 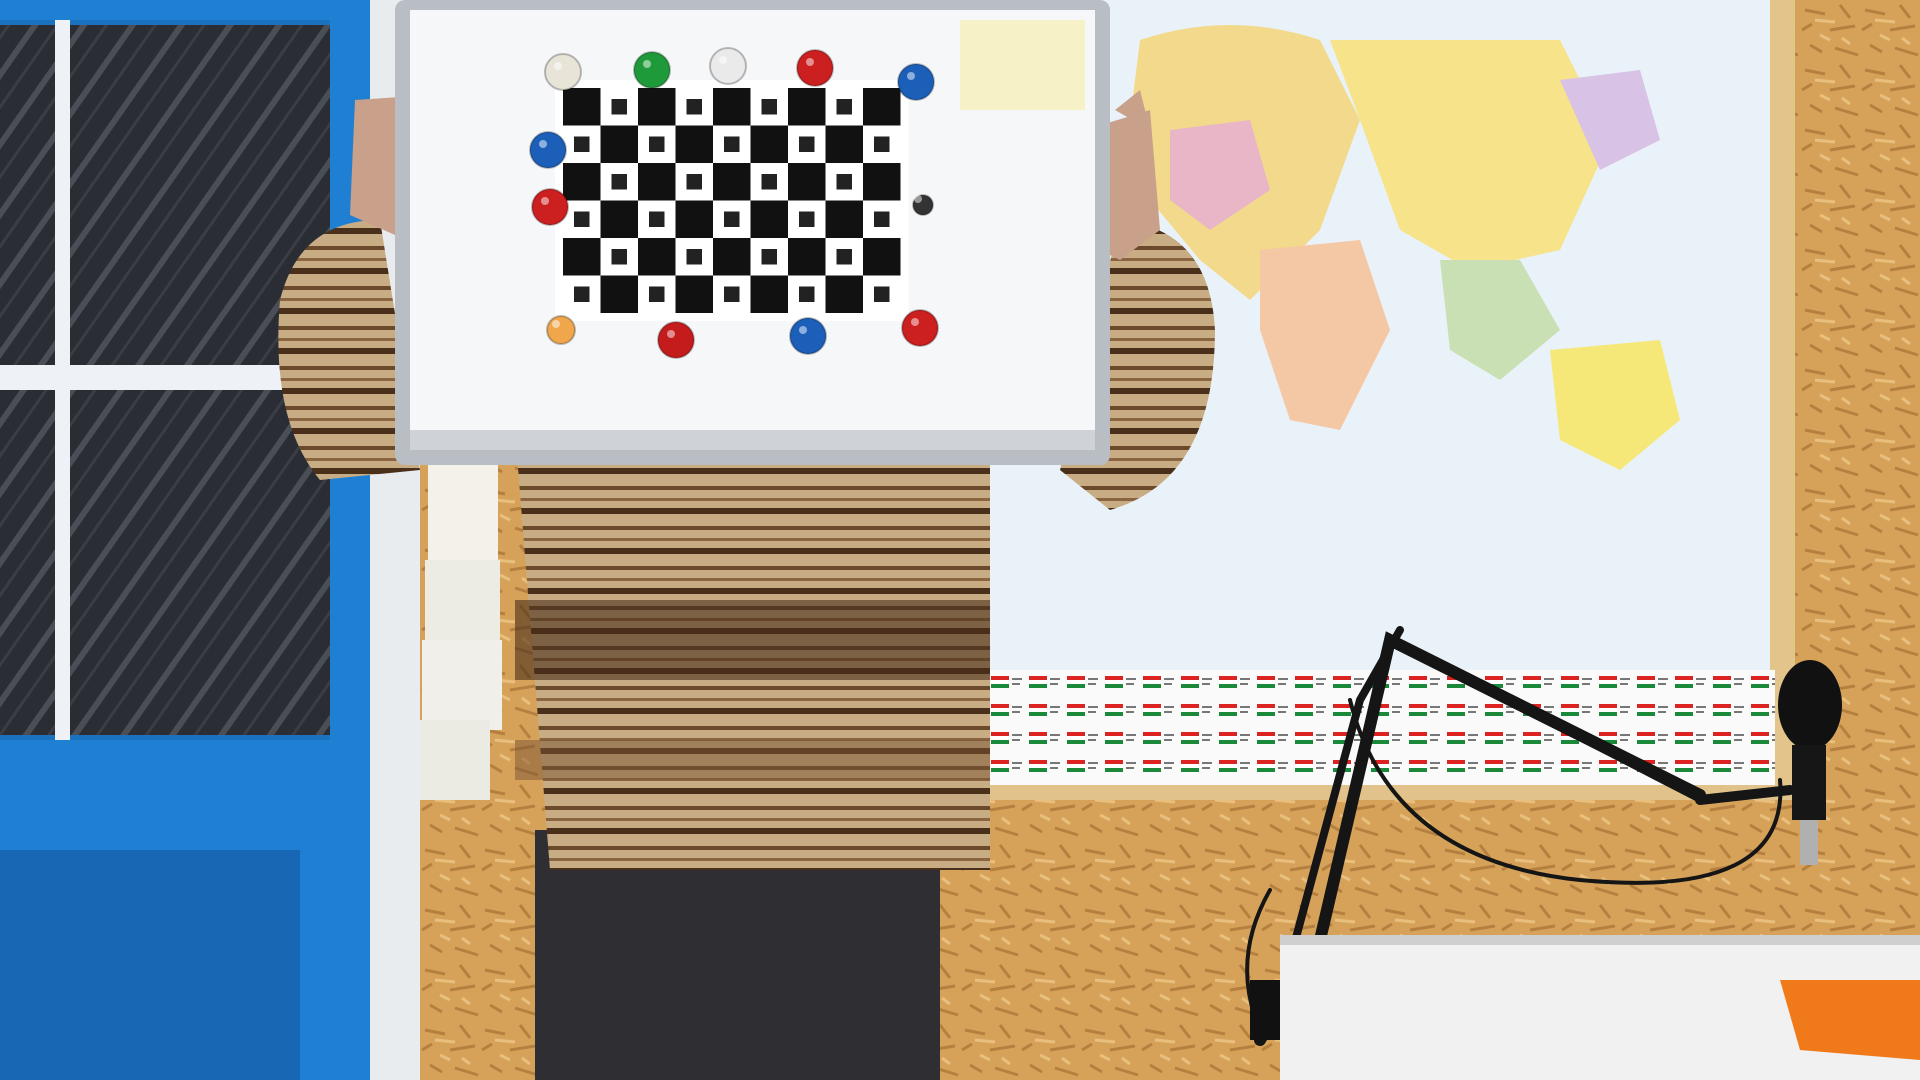 I want to click on sticky-note, so click(x=1022, y=65).